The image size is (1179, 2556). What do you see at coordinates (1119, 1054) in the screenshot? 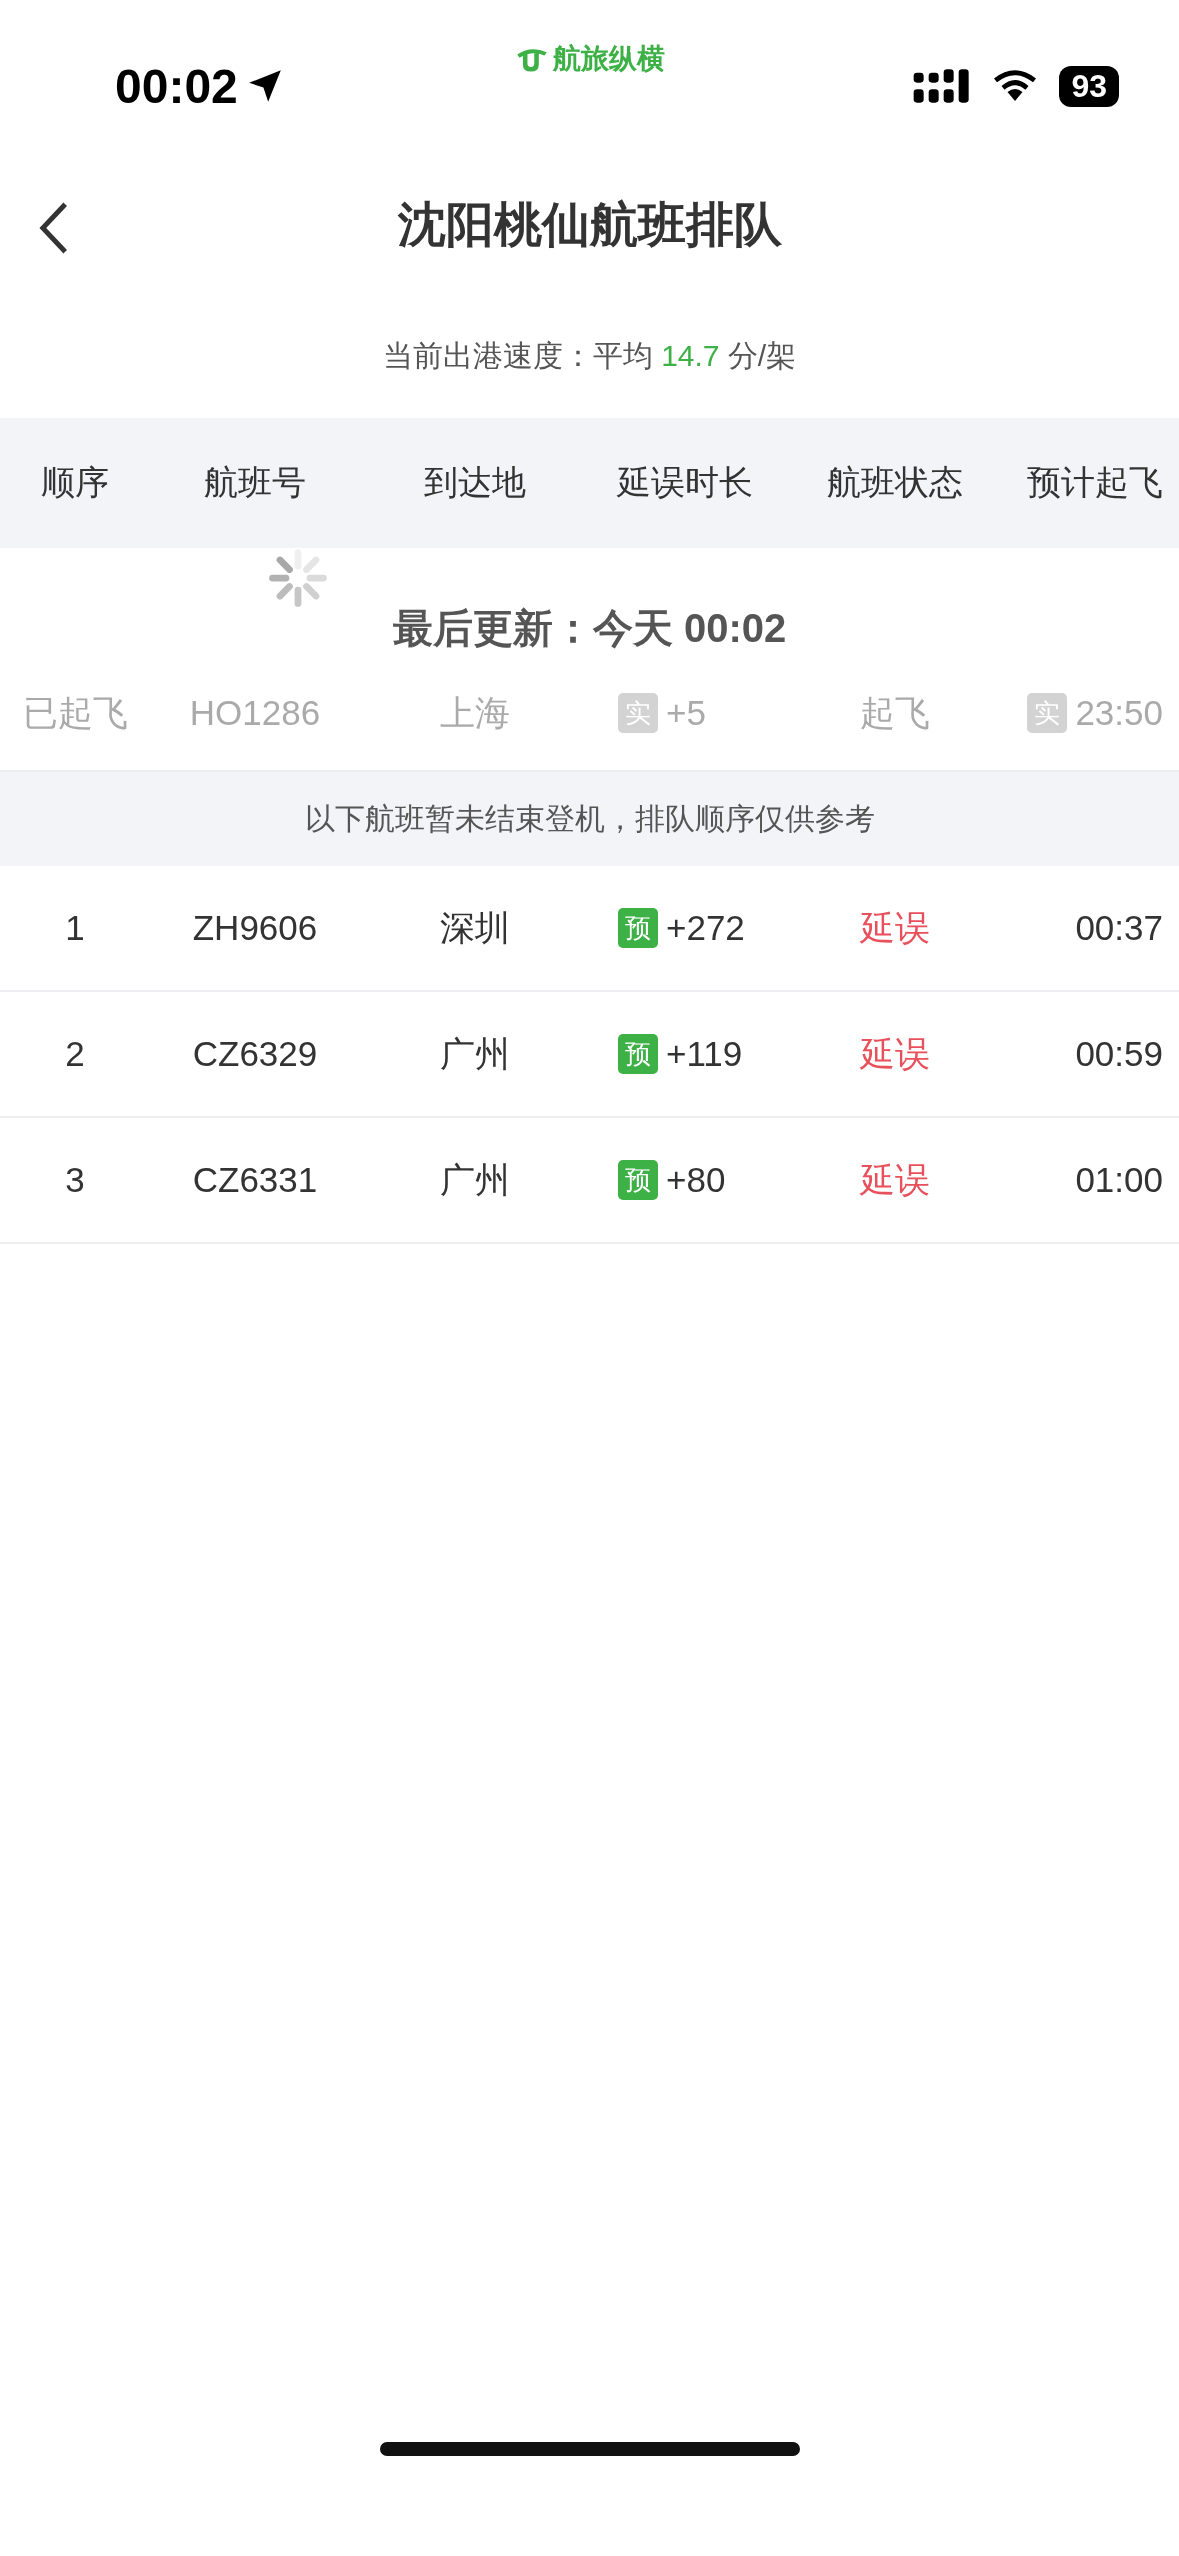
I see `takeoff-time: 00:59` at bounding box center [1119, 1054].